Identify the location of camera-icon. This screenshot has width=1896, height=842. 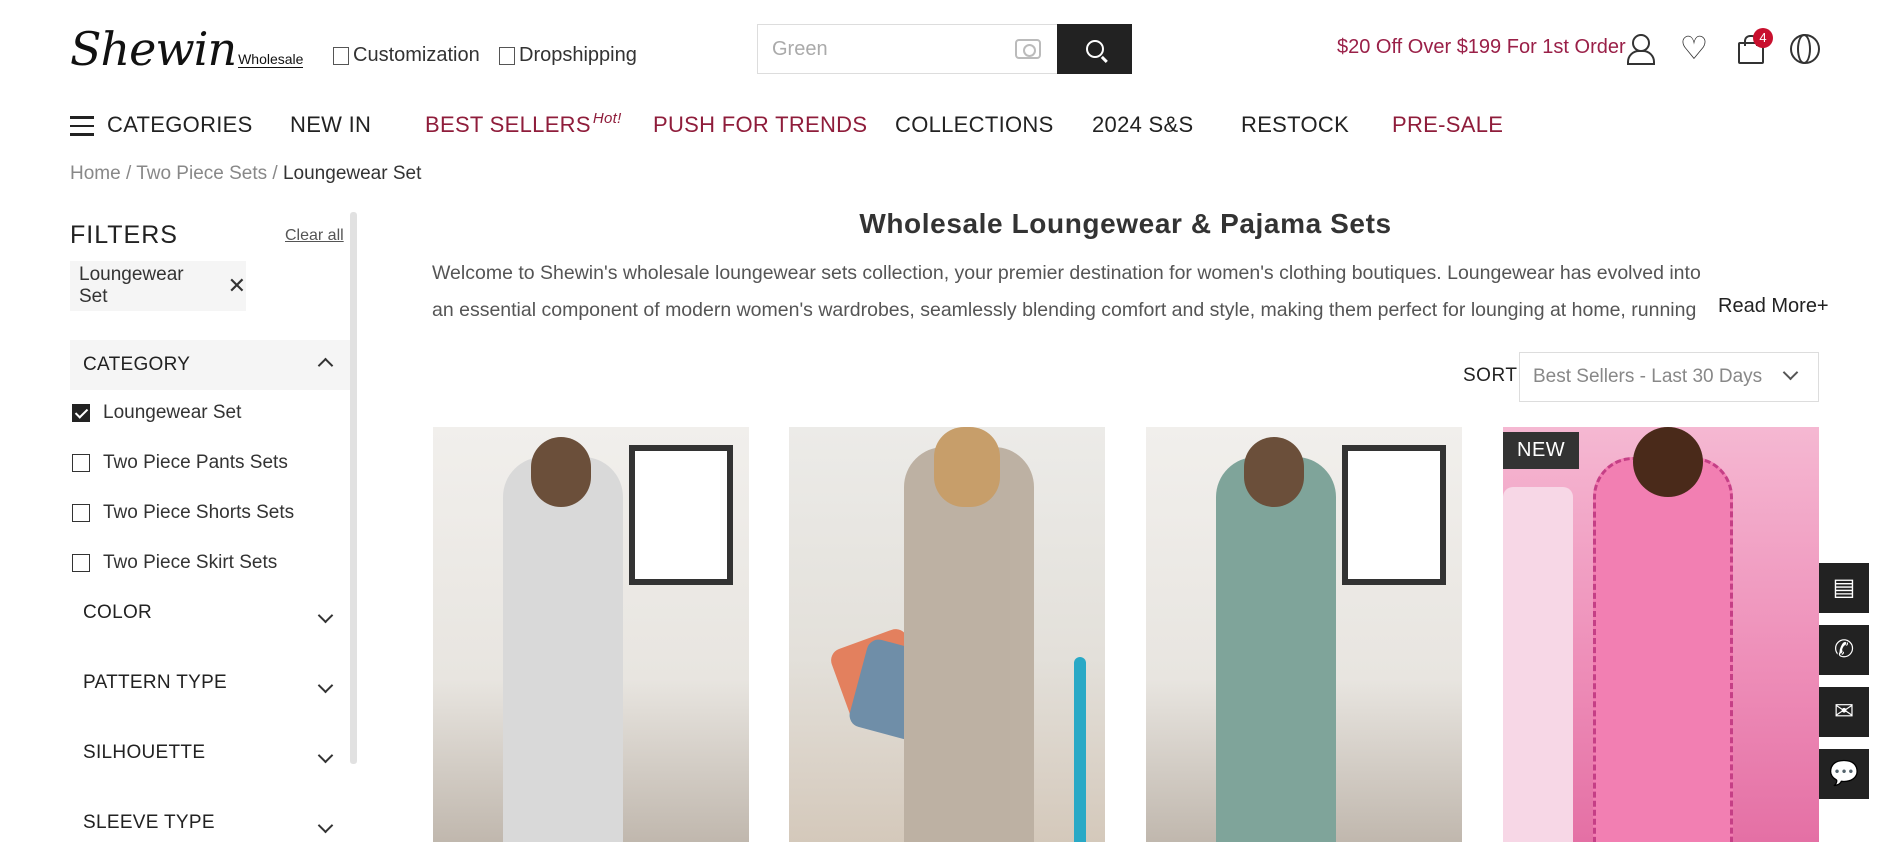
(1028, 49).